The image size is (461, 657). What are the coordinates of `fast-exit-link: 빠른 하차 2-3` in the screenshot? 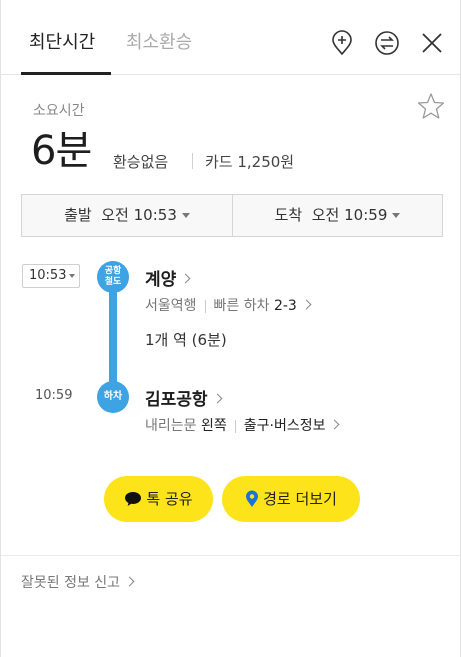 It's located at (262, 306).